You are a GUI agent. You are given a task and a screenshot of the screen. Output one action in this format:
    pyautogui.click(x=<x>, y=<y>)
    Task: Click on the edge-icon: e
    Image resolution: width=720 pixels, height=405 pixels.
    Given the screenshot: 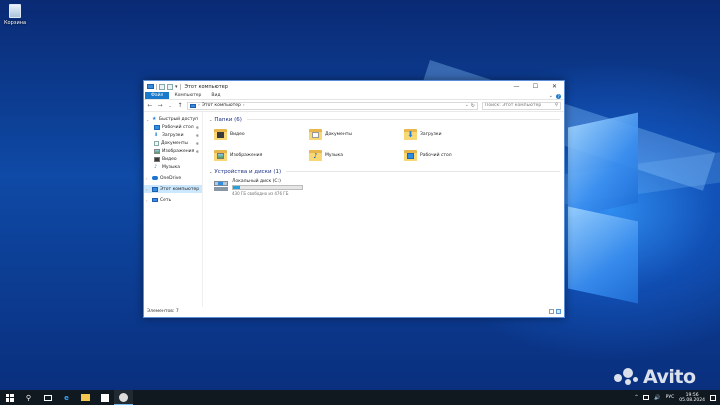 What is the action you would take?
    pyautogui.click(x=66, y=397)
    